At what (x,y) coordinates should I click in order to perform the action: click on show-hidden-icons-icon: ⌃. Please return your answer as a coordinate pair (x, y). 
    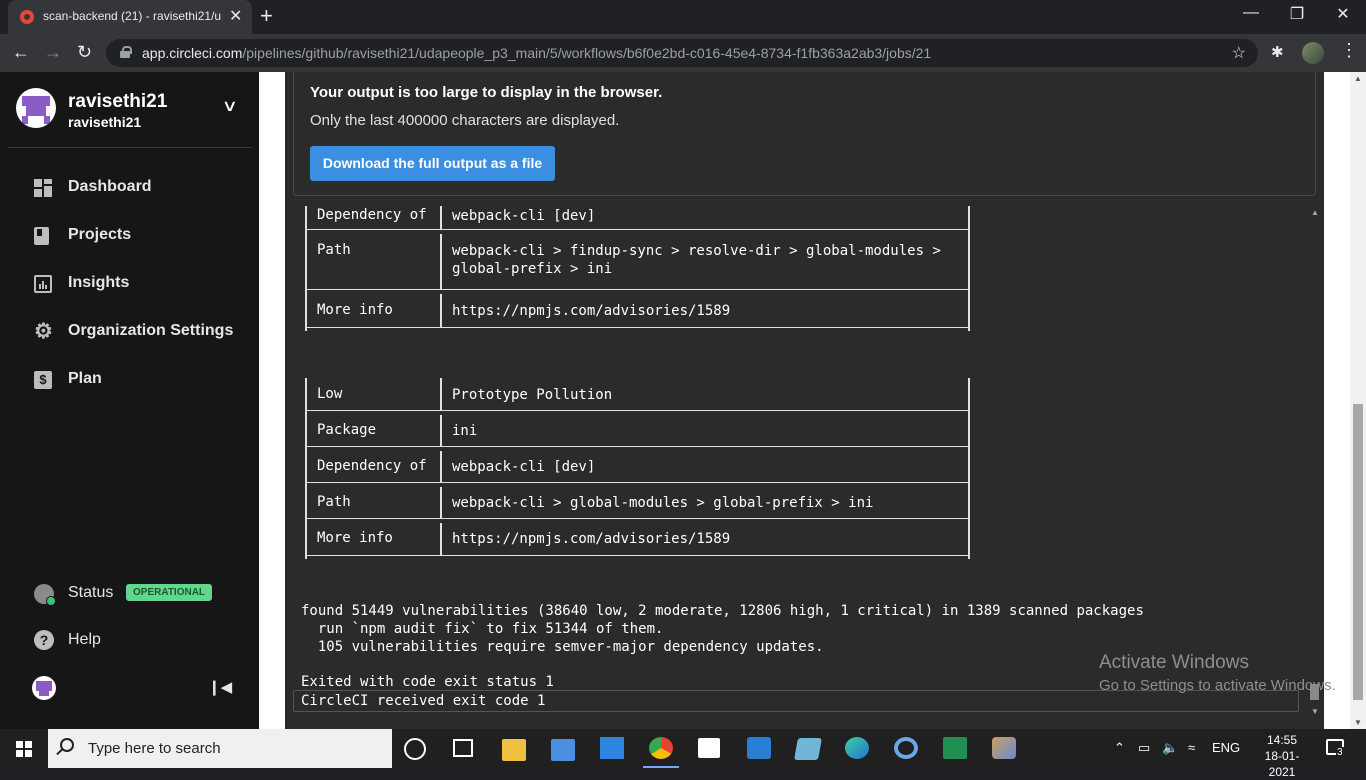
    Looking at the image, I should click on (1119, 748).